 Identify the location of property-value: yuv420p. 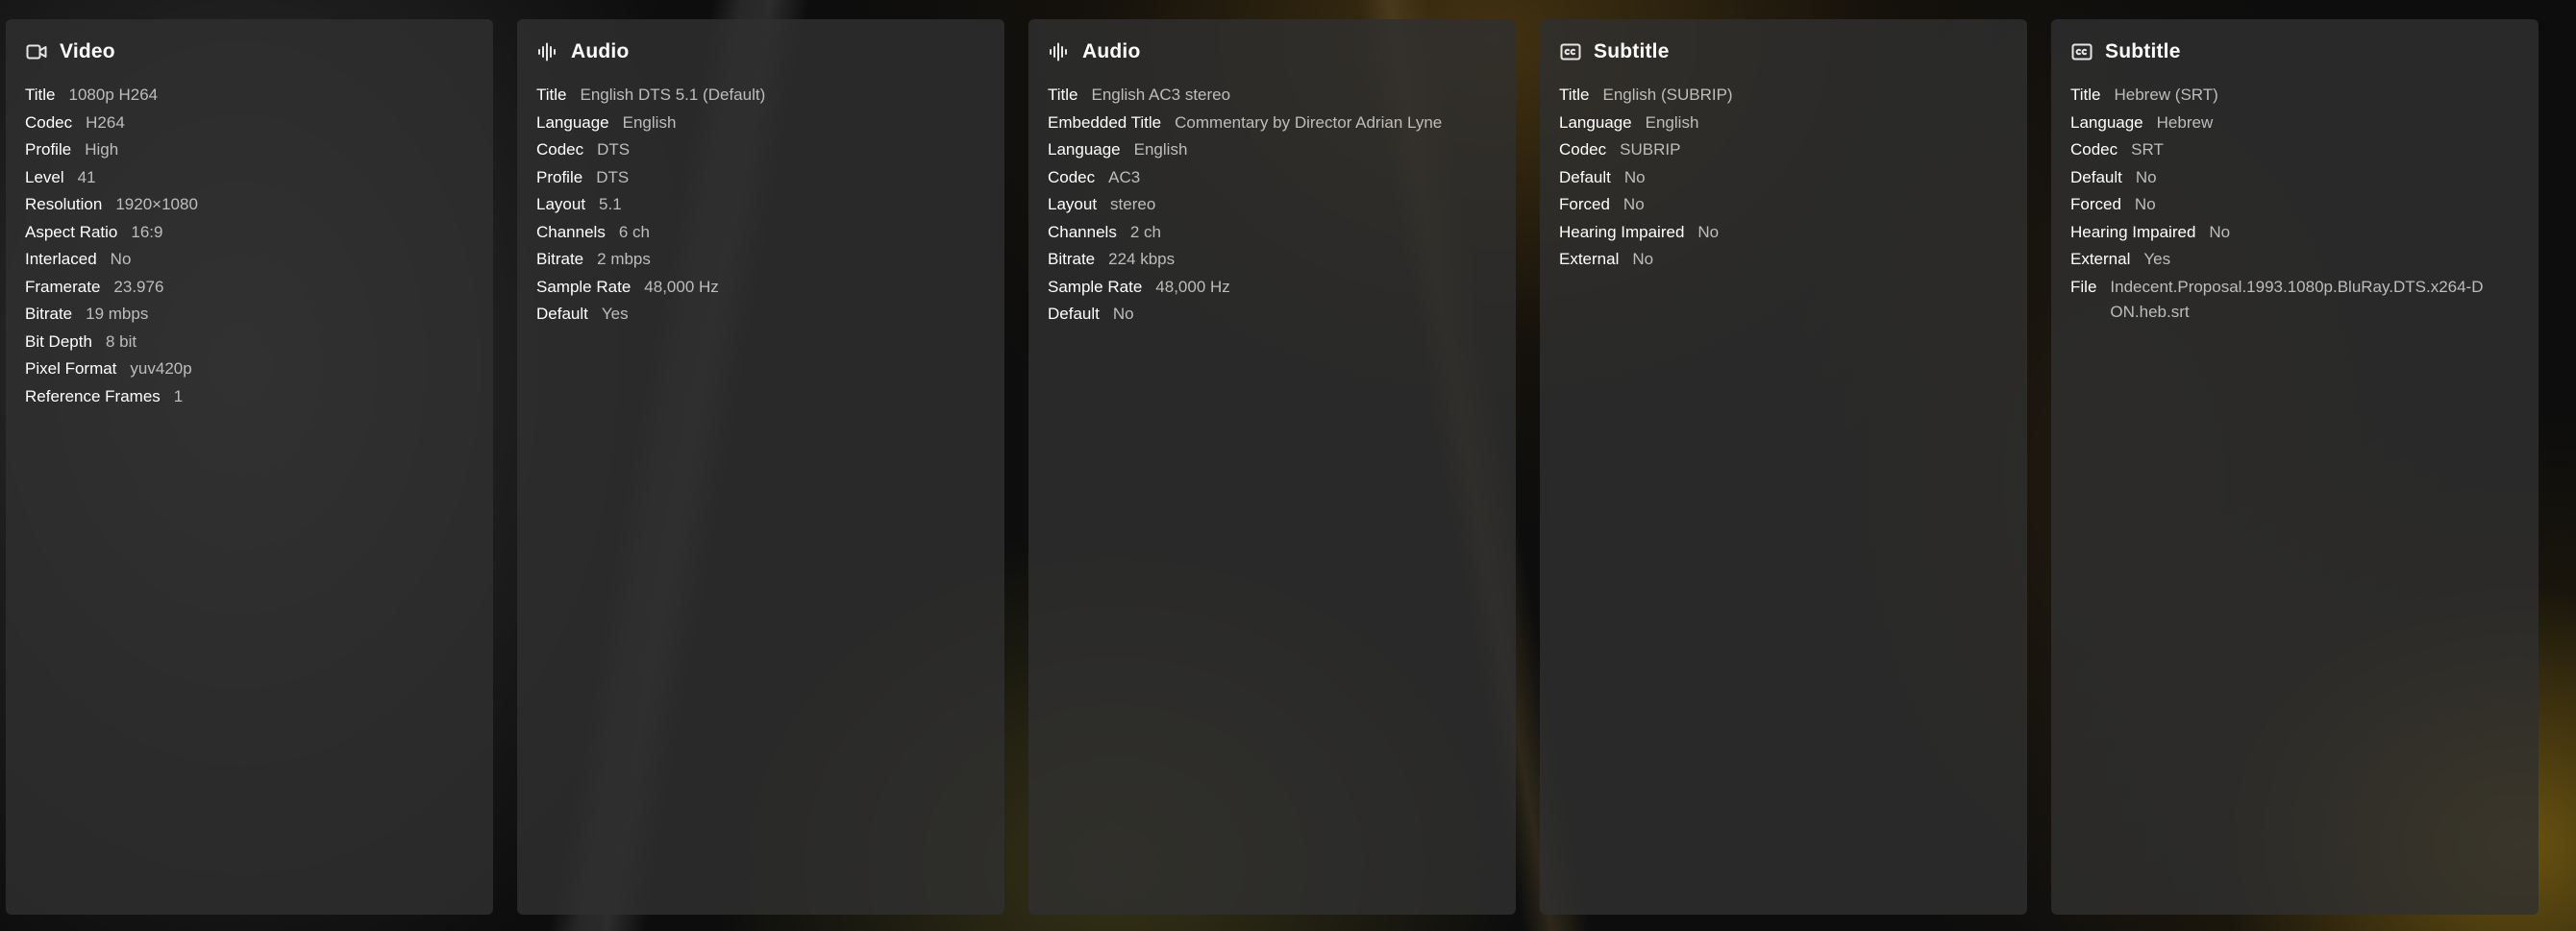
(161, 368).